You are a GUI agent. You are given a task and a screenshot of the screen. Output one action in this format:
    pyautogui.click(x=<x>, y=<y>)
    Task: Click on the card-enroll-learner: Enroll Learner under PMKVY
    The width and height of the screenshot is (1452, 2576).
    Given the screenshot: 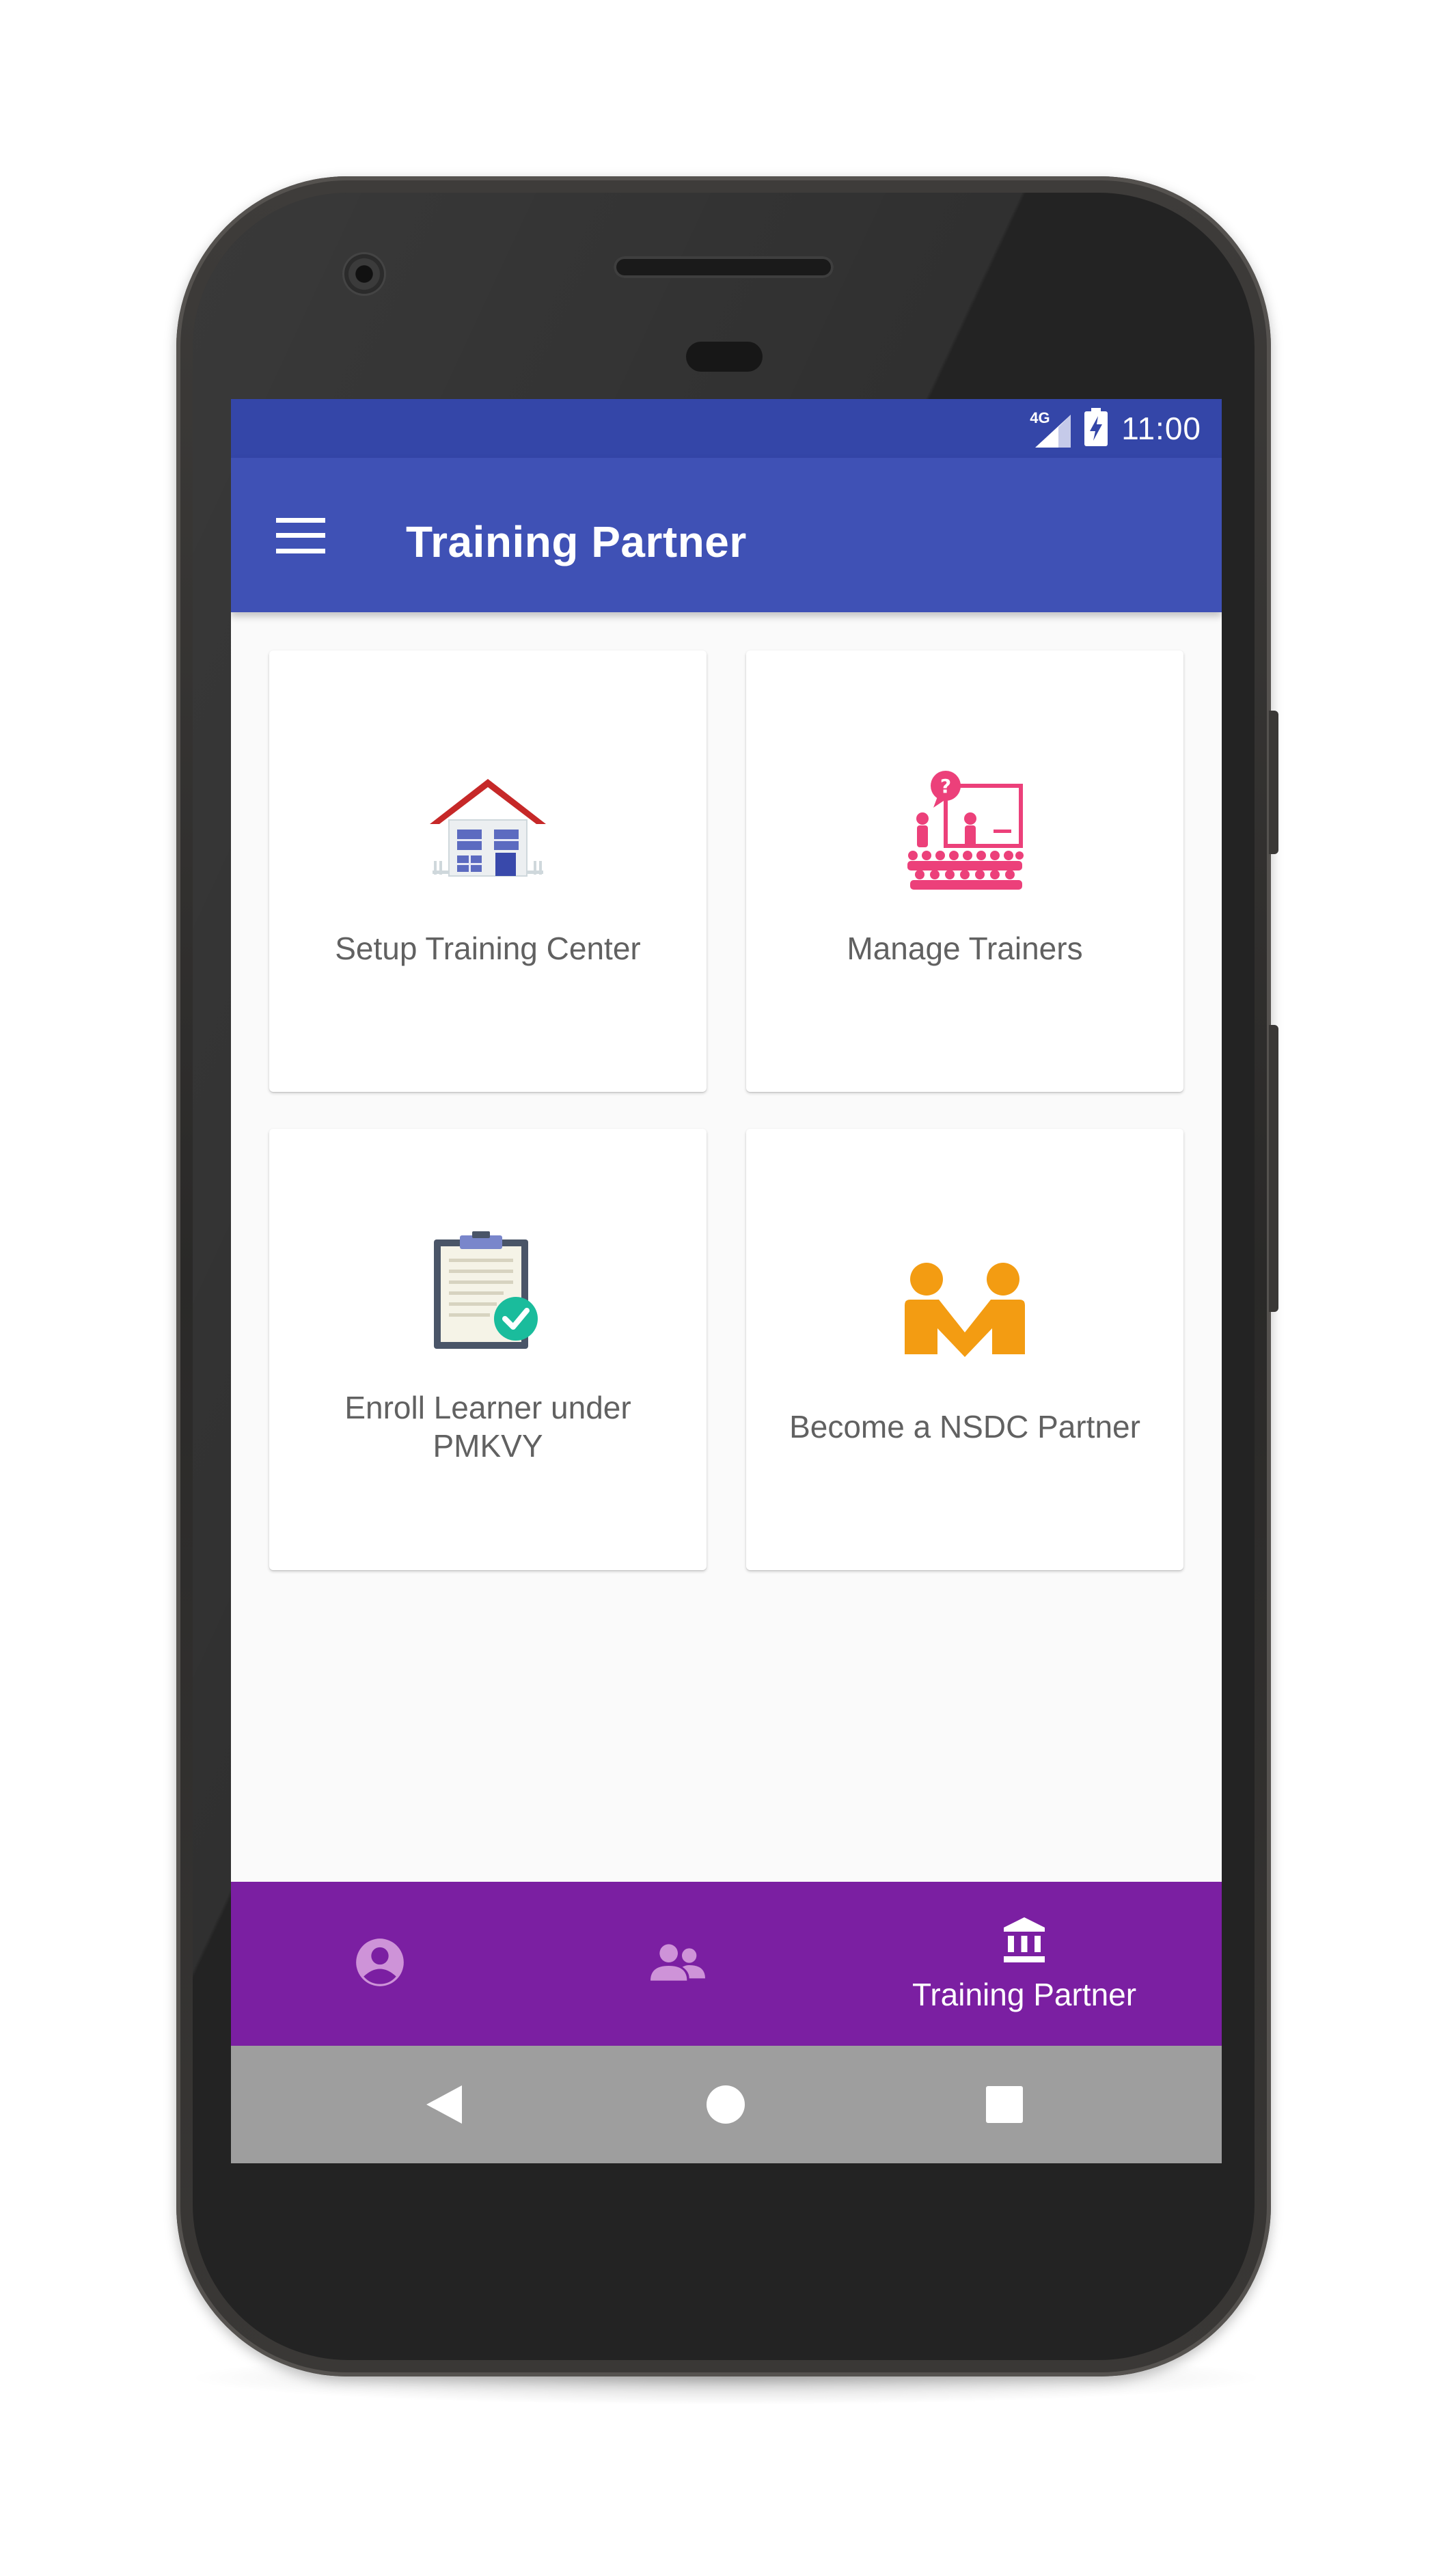 What is the action you would take?
    pyautogui.click(x=488, y=1349)
    